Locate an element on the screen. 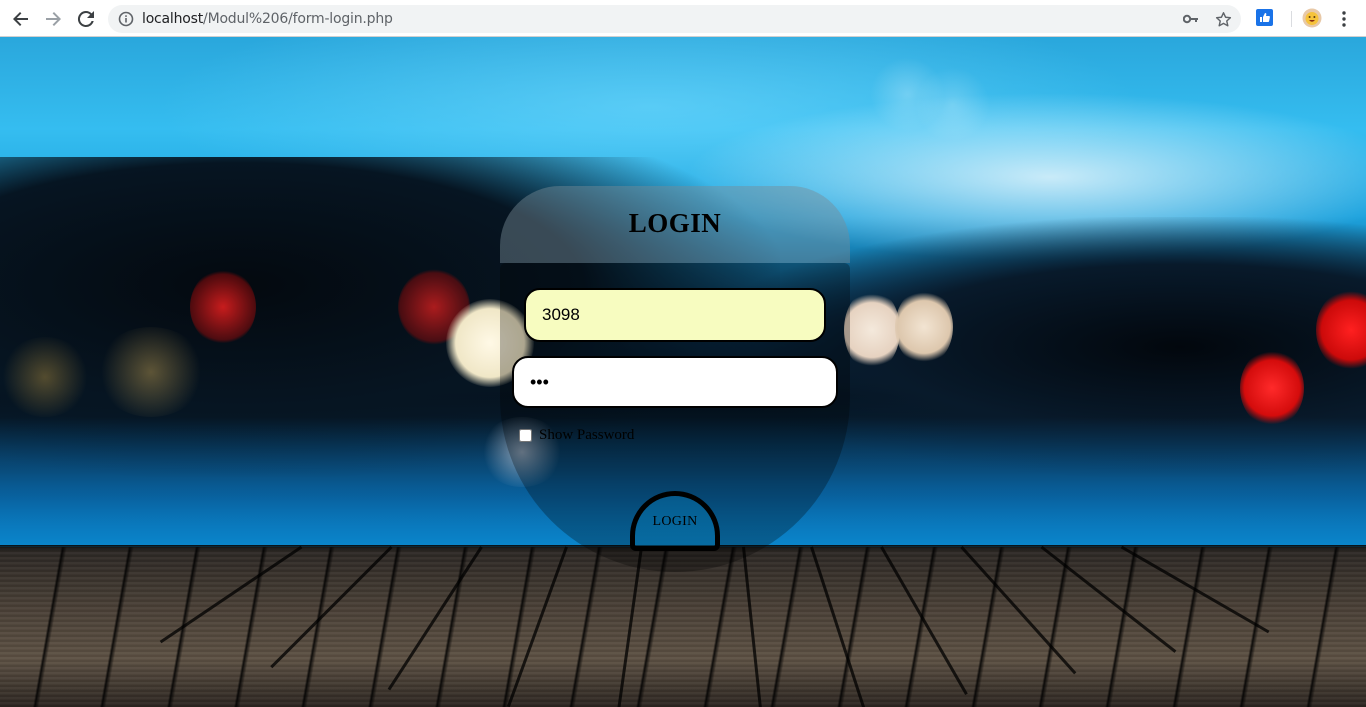 This screenshot has width=1366, height=707. login-form: LOGIN Show Password LOGIN is located at coordinates (675, 379).